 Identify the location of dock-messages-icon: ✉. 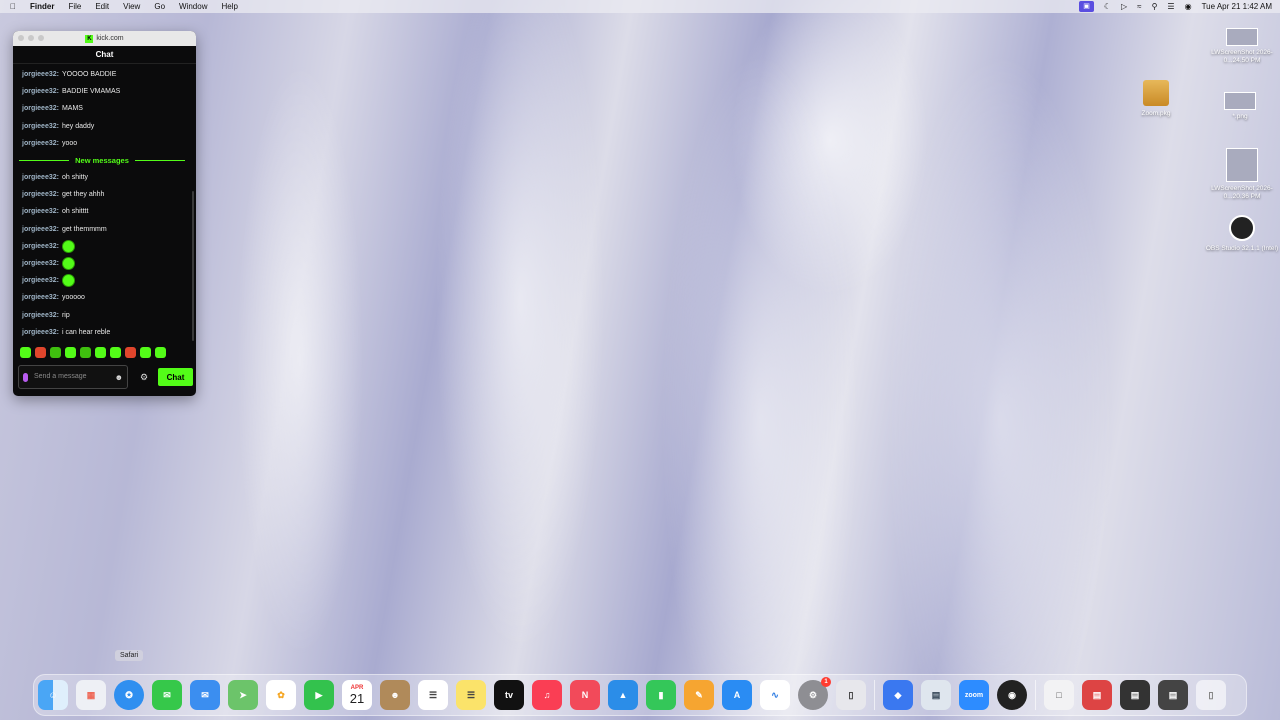
(167, 695).